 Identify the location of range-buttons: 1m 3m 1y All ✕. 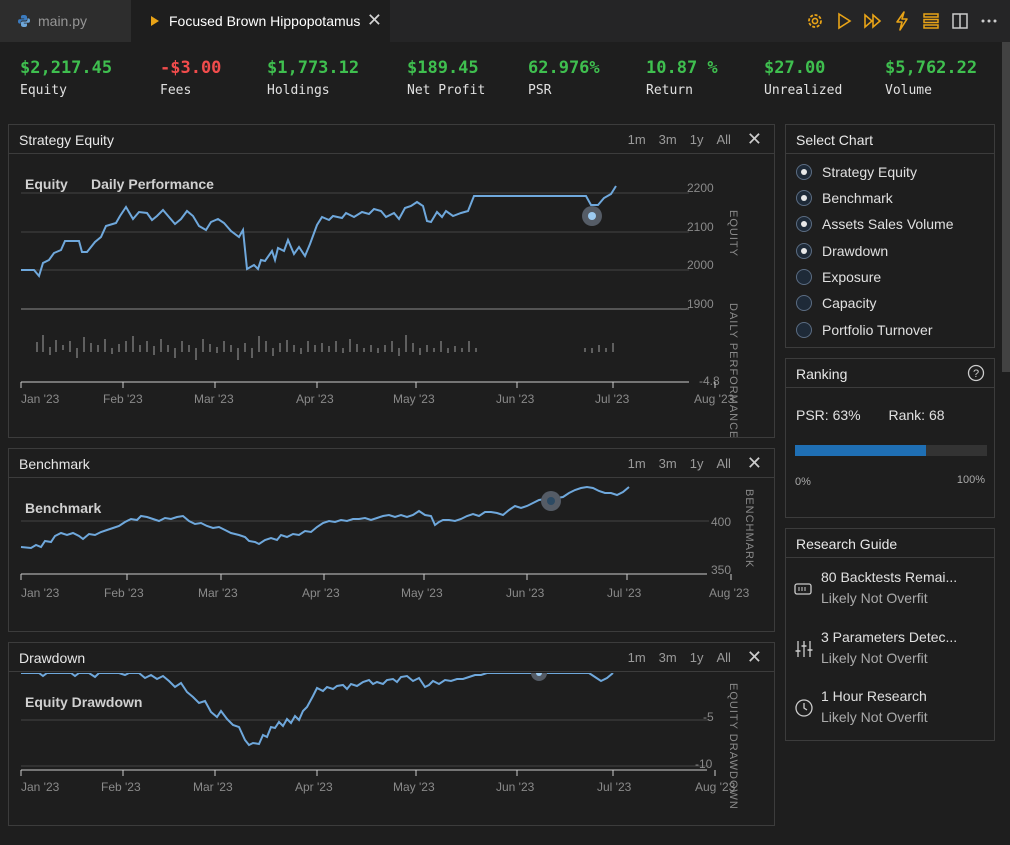
(688, 139).